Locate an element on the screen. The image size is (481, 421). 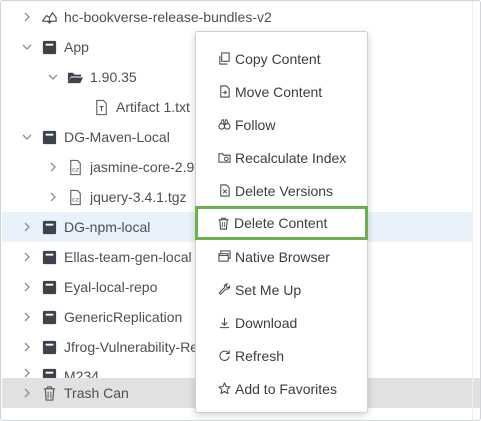
menu-item-copy-content: Copy Content is located at coordinates (281, 58).